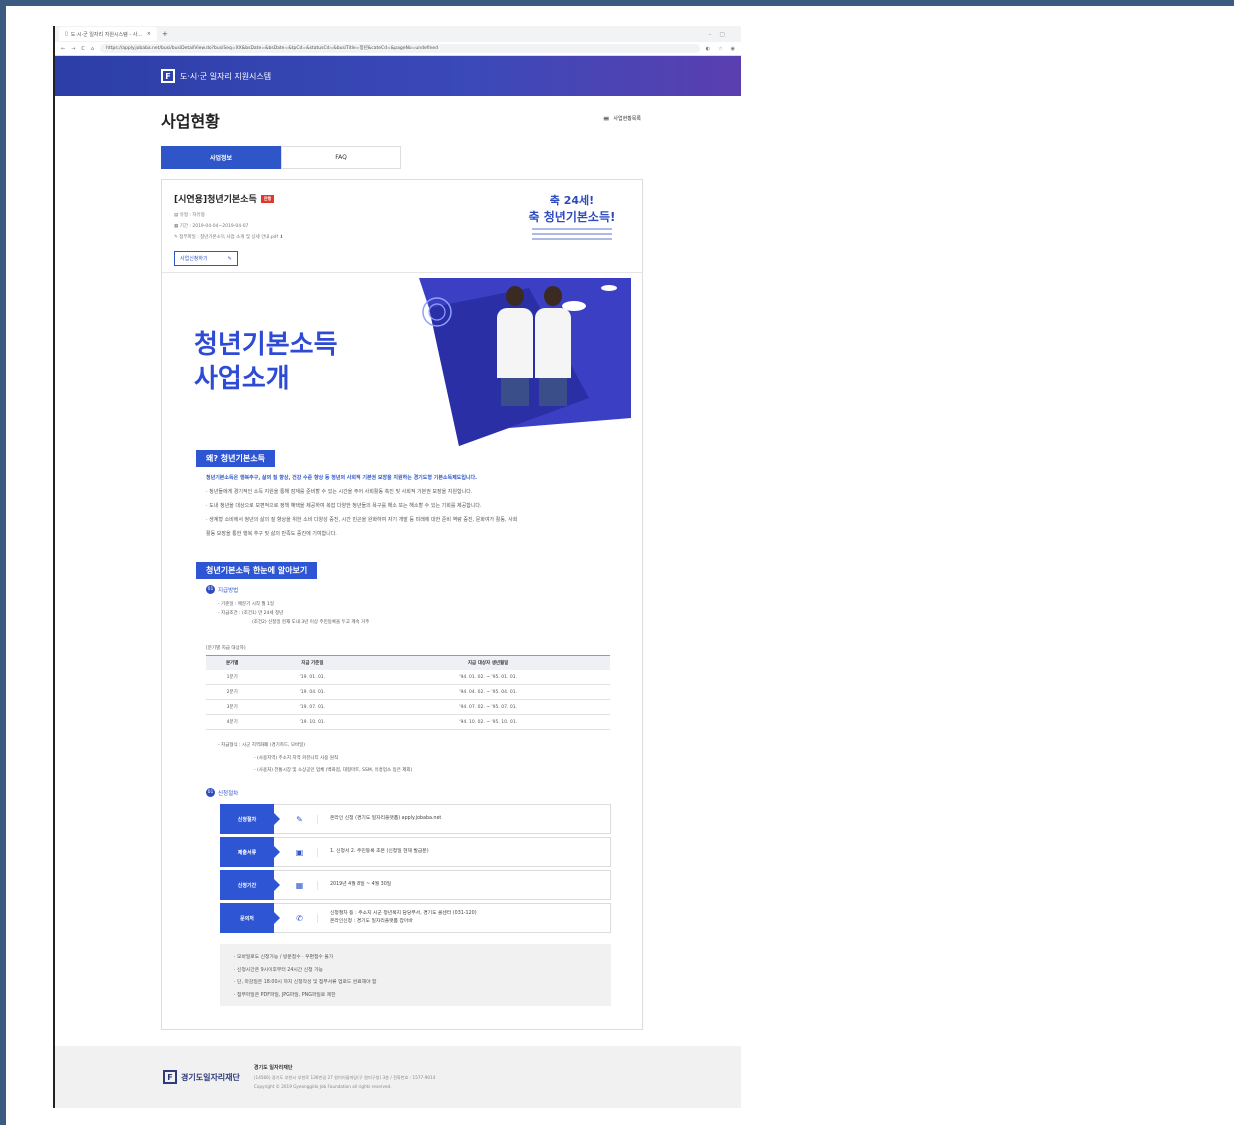 The image size is (1234, 1125). Describe the element at coordinates (278, 970) in the screenshot. I see `note-item: · 신청시간은 9시이후부터 24시간 신청 가능` at that location.